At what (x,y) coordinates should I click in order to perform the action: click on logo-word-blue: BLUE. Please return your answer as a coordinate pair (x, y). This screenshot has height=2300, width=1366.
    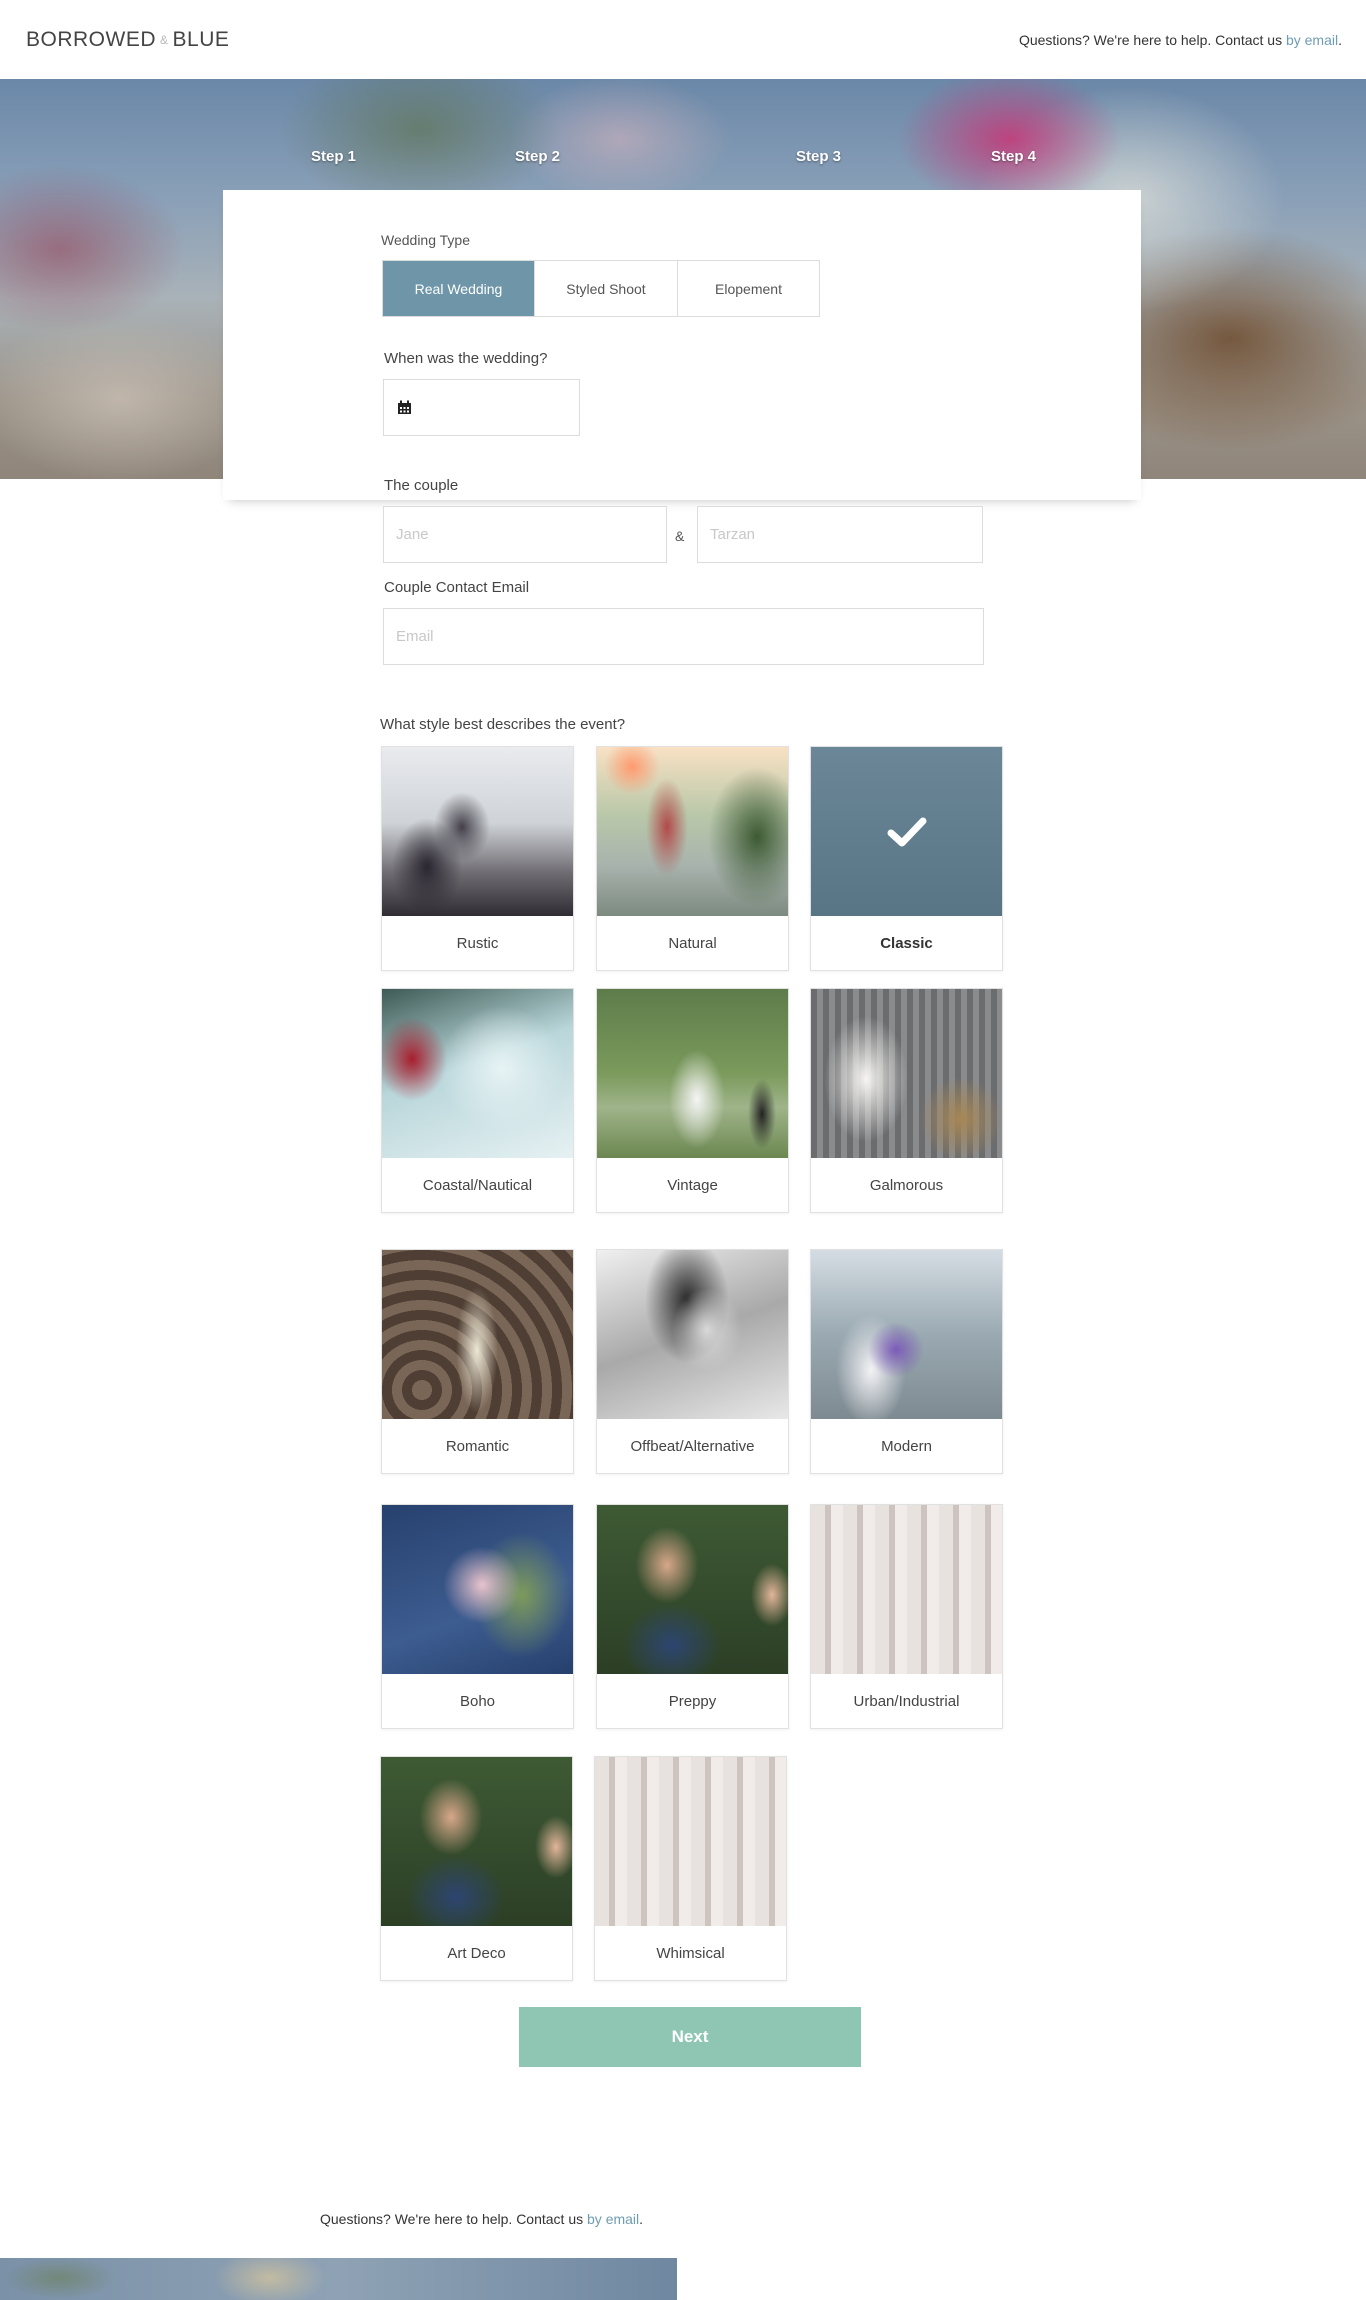
    Looking at the image, I should click on (201, 39).